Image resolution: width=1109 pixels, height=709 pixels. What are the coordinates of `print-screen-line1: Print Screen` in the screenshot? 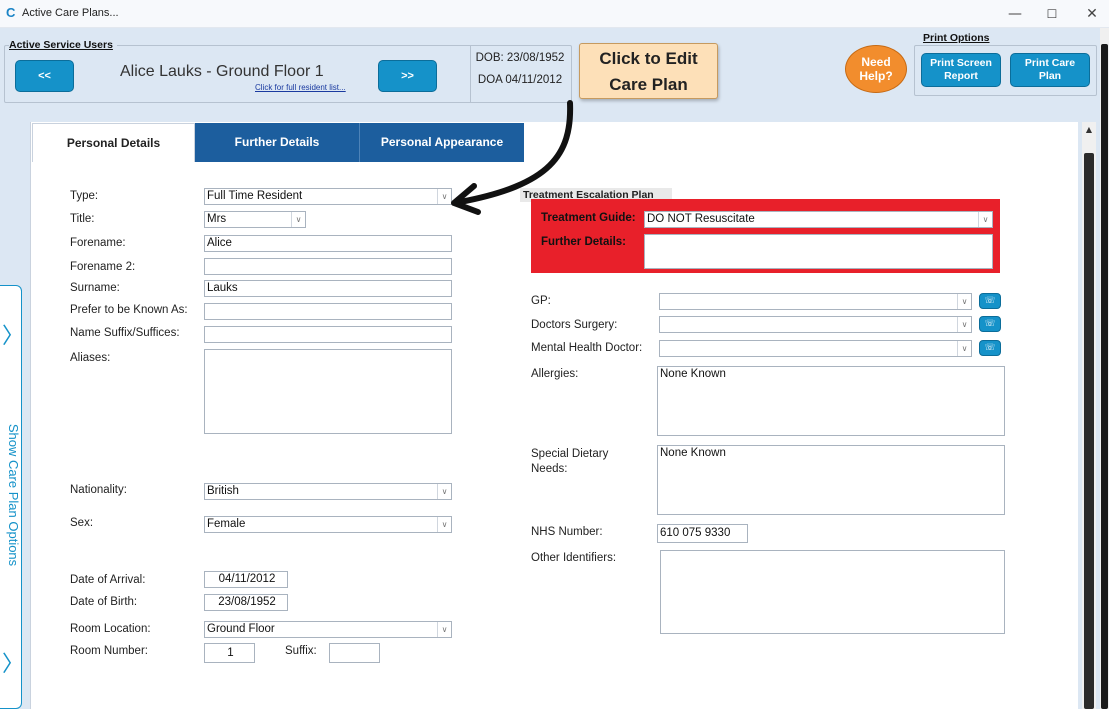 It's located at (961, 63).